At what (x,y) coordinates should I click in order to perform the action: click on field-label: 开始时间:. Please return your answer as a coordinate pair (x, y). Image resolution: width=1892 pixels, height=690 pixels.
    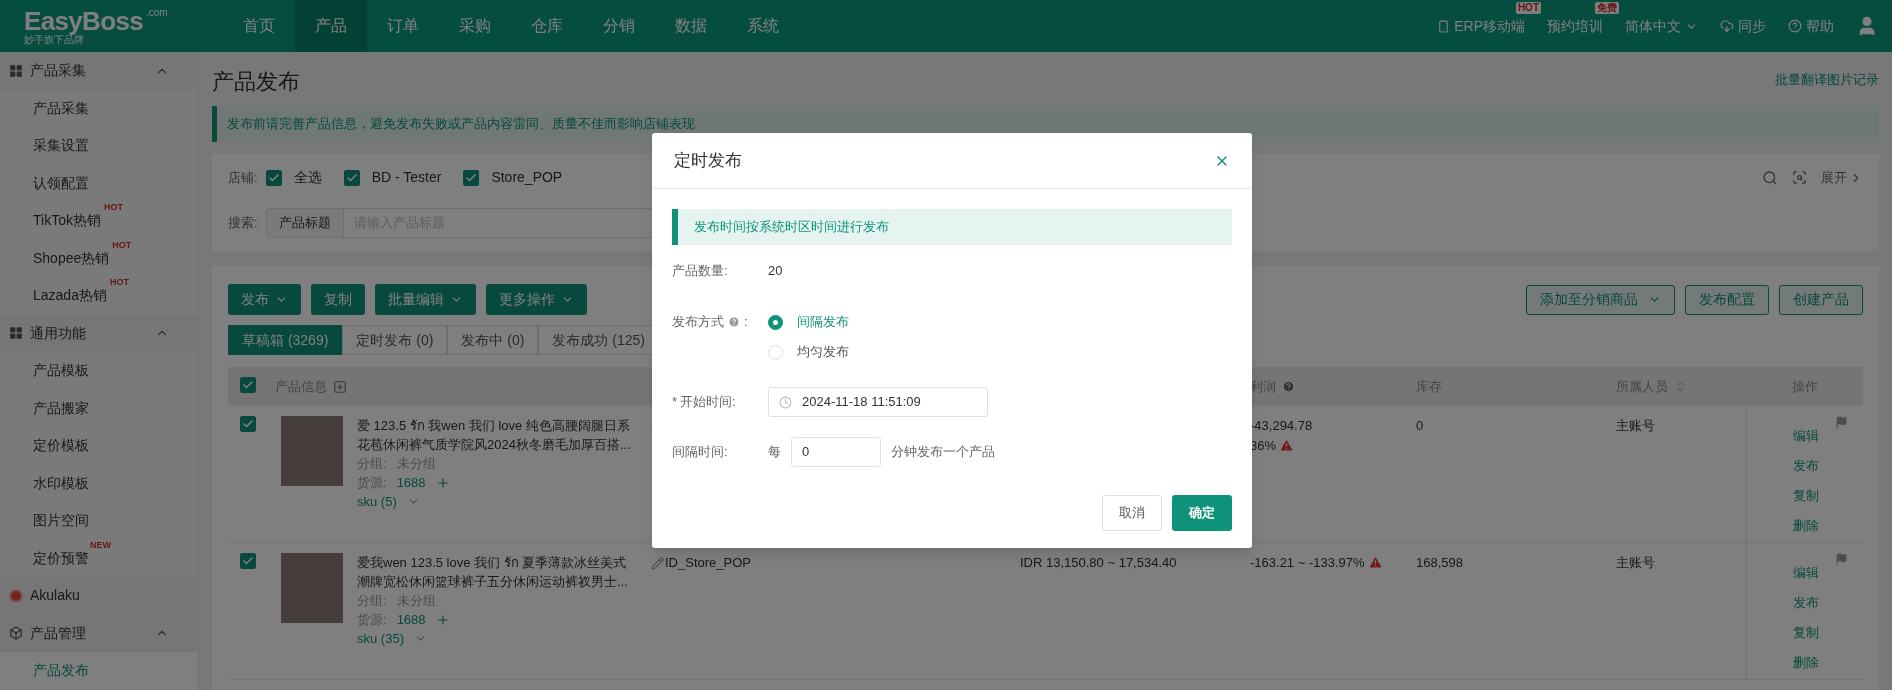
    Looking at the image, I should click on (708, 402).